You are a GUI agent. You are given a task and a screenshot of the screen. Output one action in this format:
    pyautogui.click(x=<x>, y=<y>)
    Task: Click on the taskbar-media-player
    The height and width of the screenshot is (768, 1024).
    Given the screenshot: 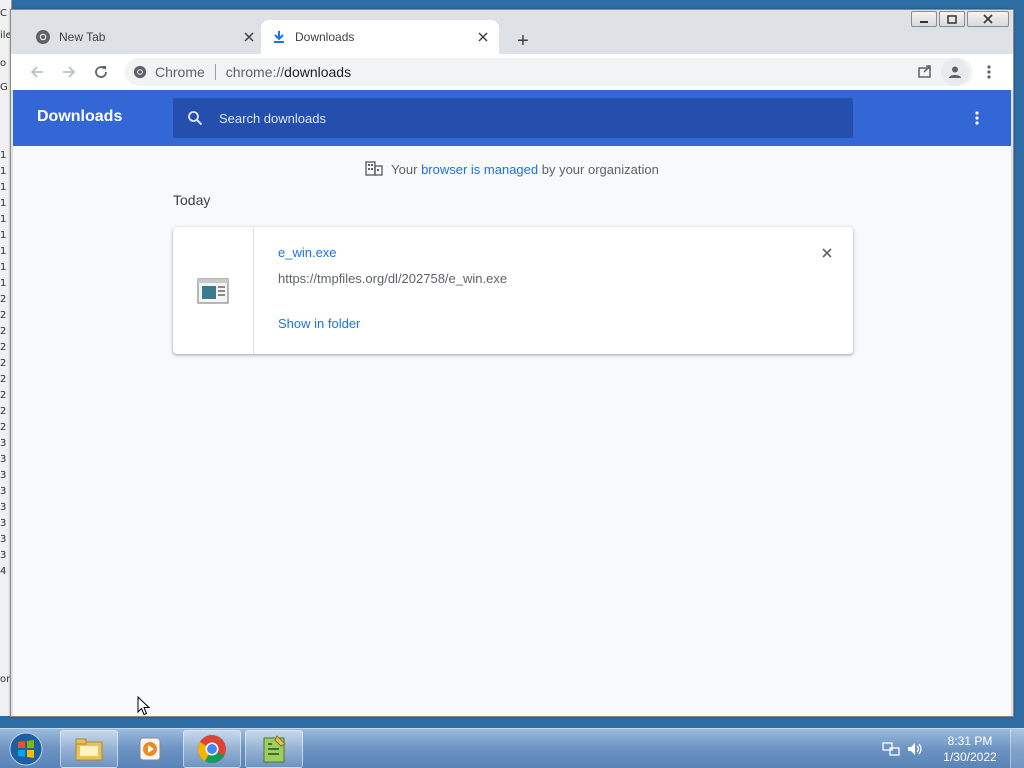 What is the action you would take?
    pyautogui.click(x=150, y=749)
    